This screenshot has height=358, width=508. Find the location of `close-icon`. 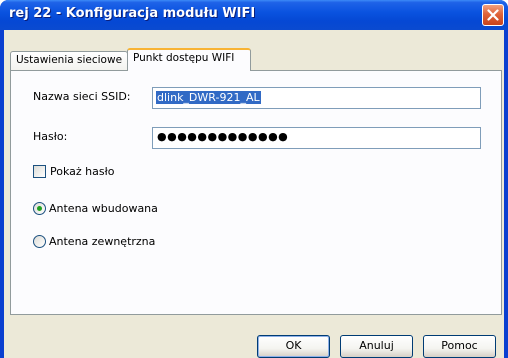

close-icon is located at coordinates (493, 15).